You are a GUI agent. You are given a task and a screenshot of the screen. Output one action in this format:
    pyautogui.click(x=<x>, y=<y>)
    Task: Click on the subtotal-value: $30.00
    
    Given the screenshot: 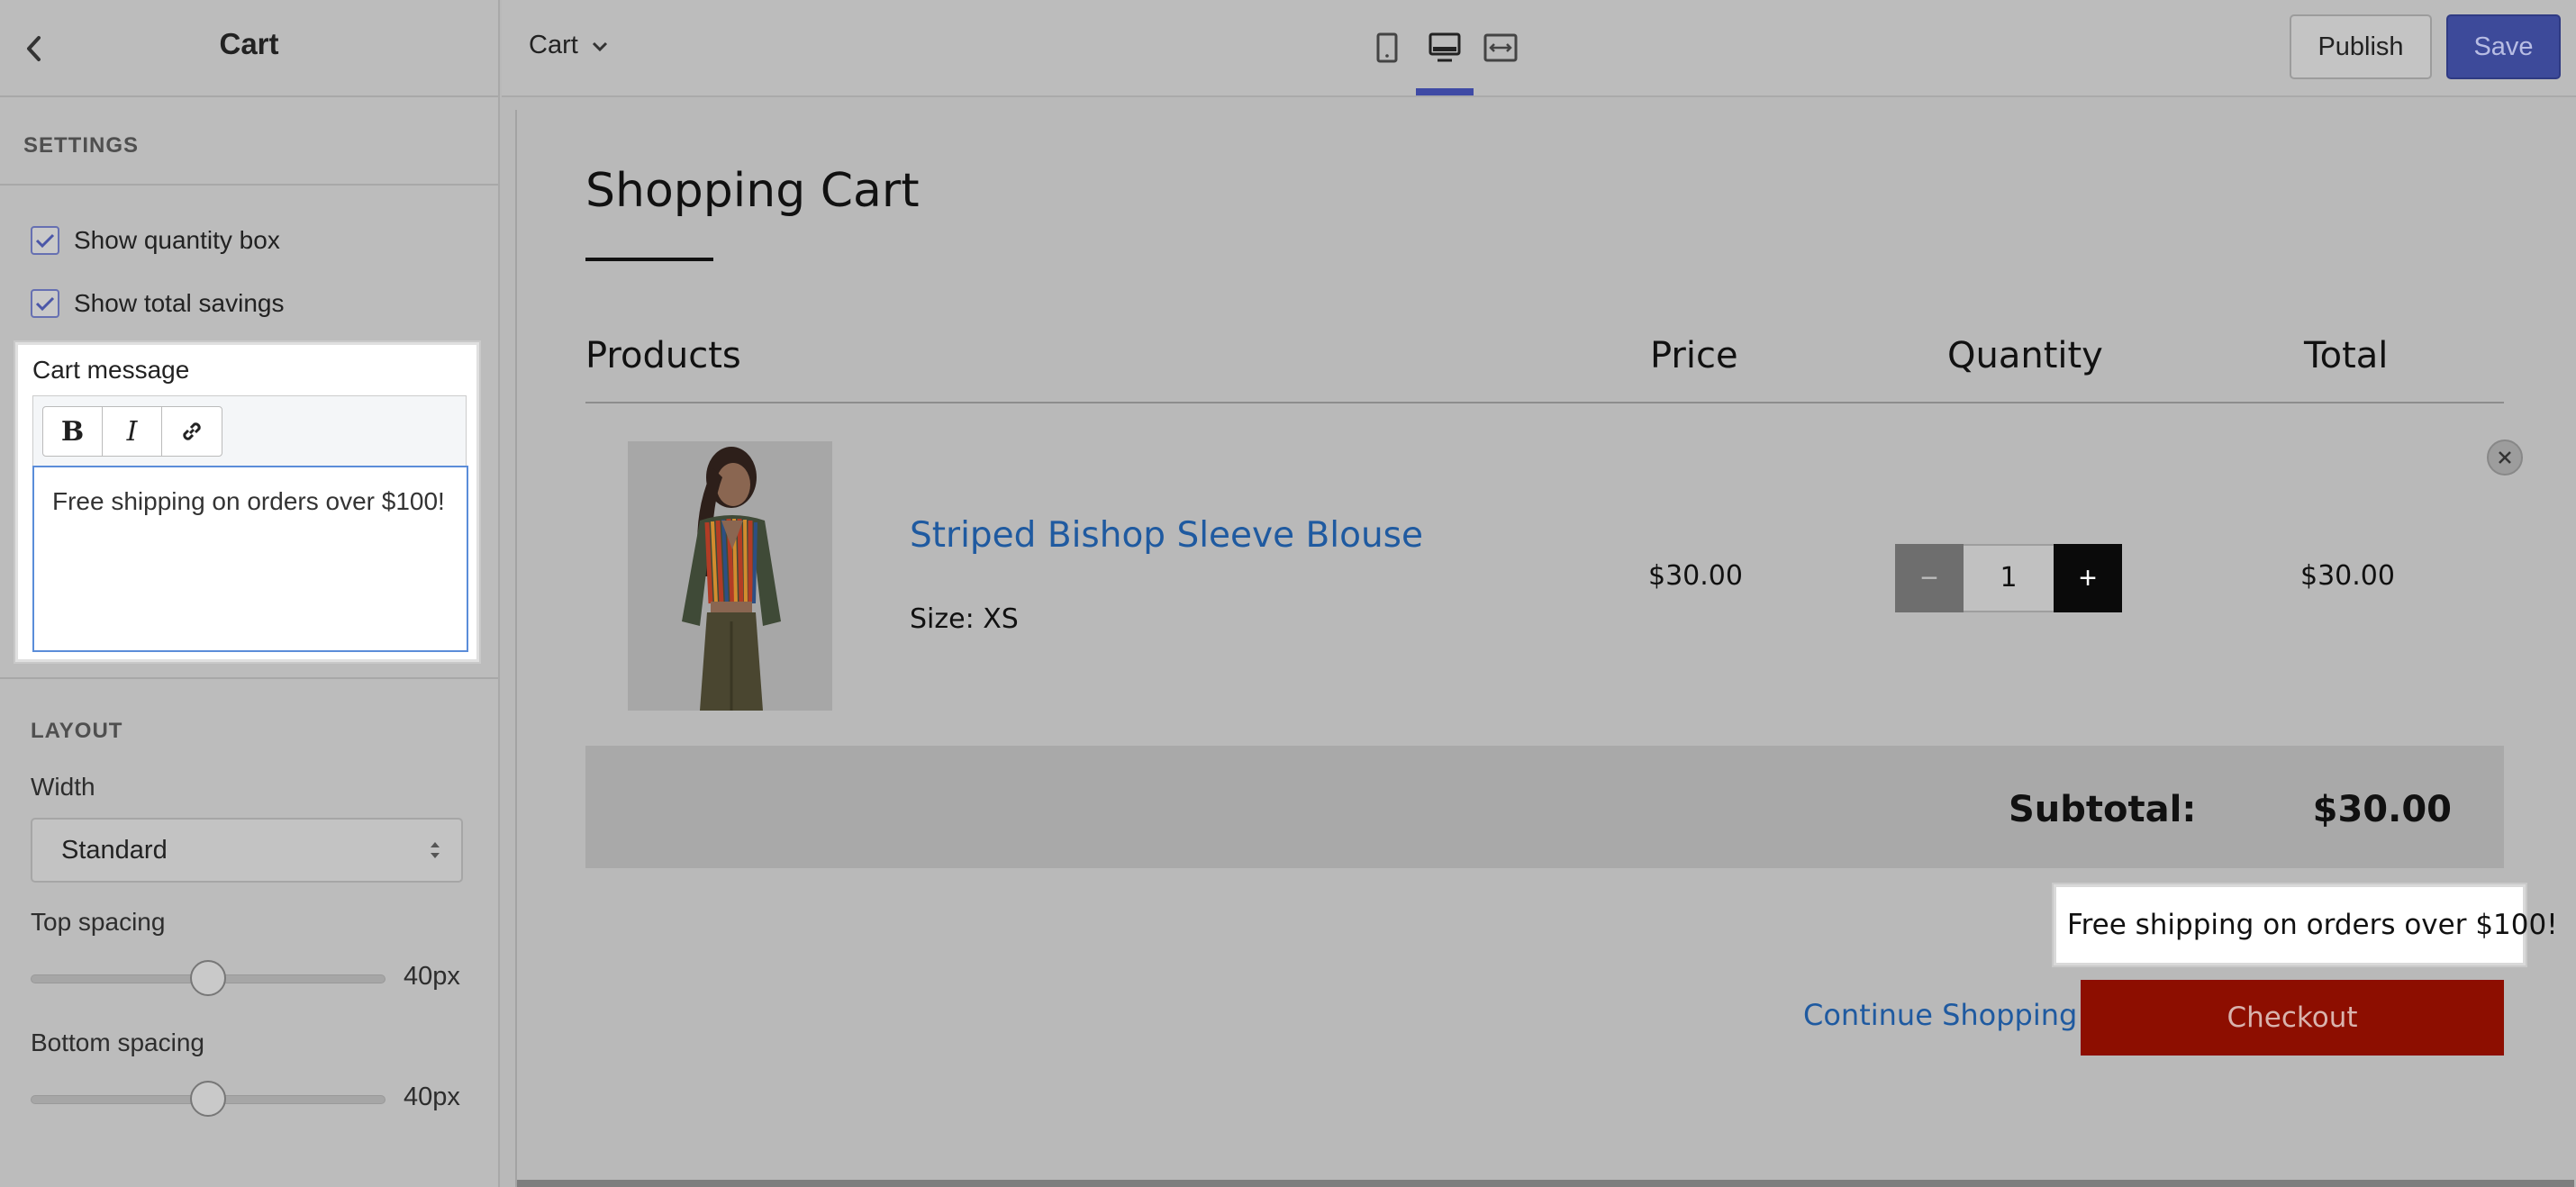 What is the action you would take?
    pyautogui.click(x=2382, y=809)
    